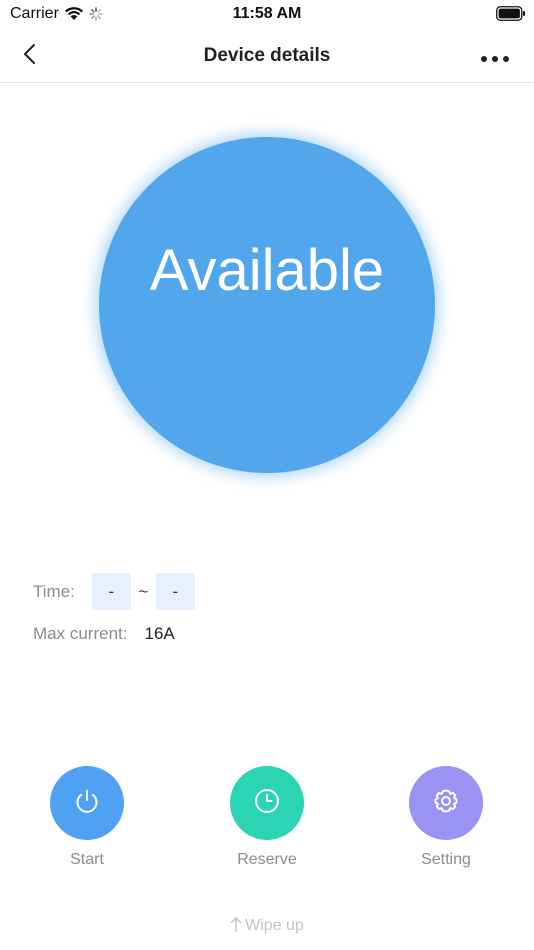 The height and width of the screenshot is (950, 534). I want to click on status-time: 11:58 AM, so click(267, 13).